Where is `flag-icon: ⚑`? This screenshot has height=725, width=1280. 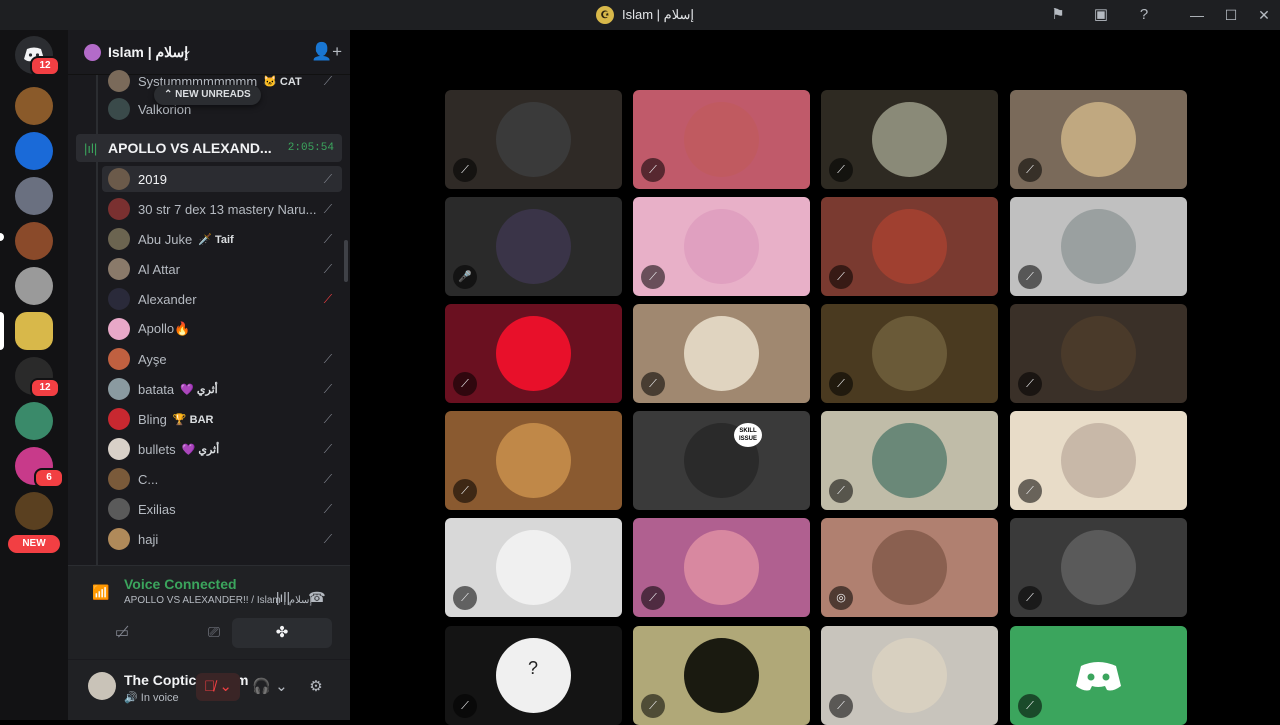
flag-icon: ⚑ is located at coordinates (1058, 15).